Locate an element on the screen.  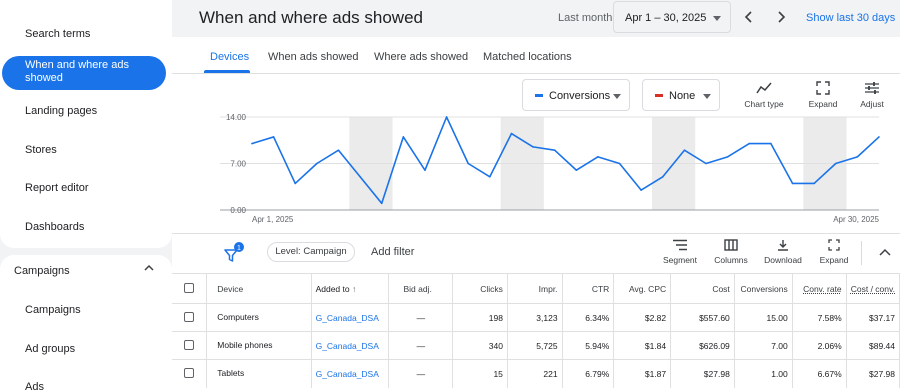
adjust-icon is located at coordinates (872, 88).